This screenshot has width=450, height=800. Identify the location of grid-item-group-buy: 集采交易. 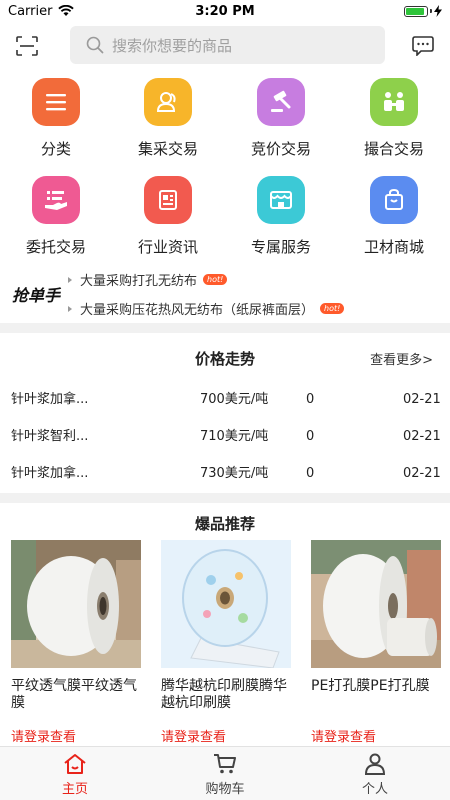
(168, 121).